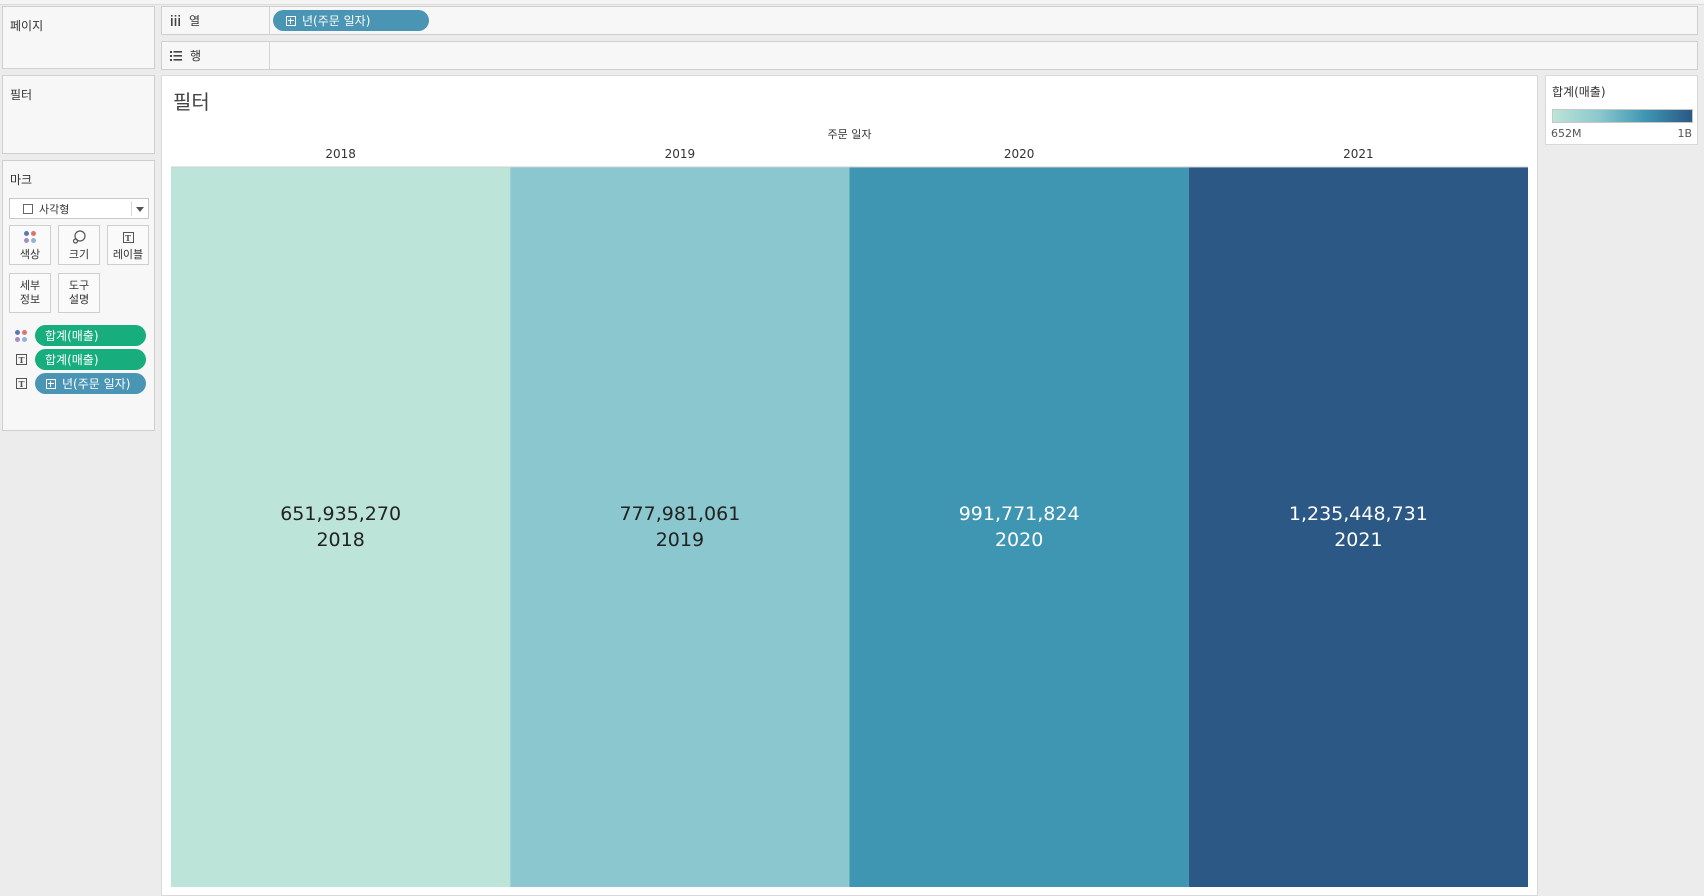 The height and width of the screenshot is (896, 1704). Describe the element at coordinates (78, 114) in the screenshot. I see `filters-panel: 필터` at that location.